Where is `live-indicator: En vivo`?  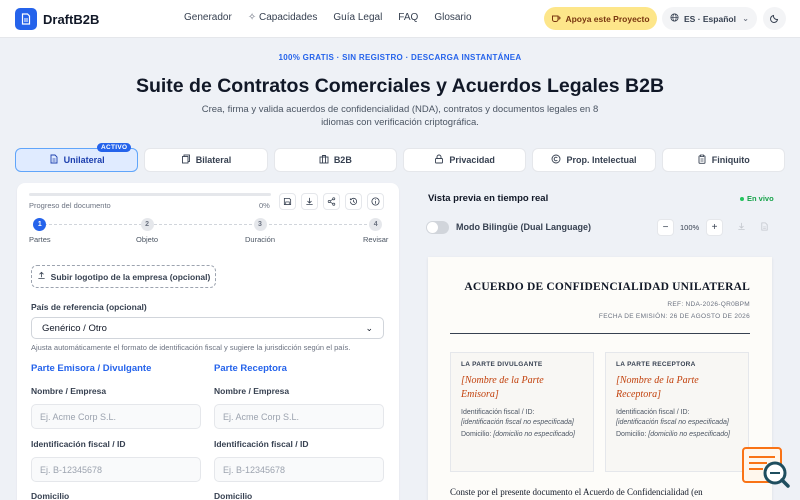 live-indicator: En vivo is located at coordinates (757, 198).